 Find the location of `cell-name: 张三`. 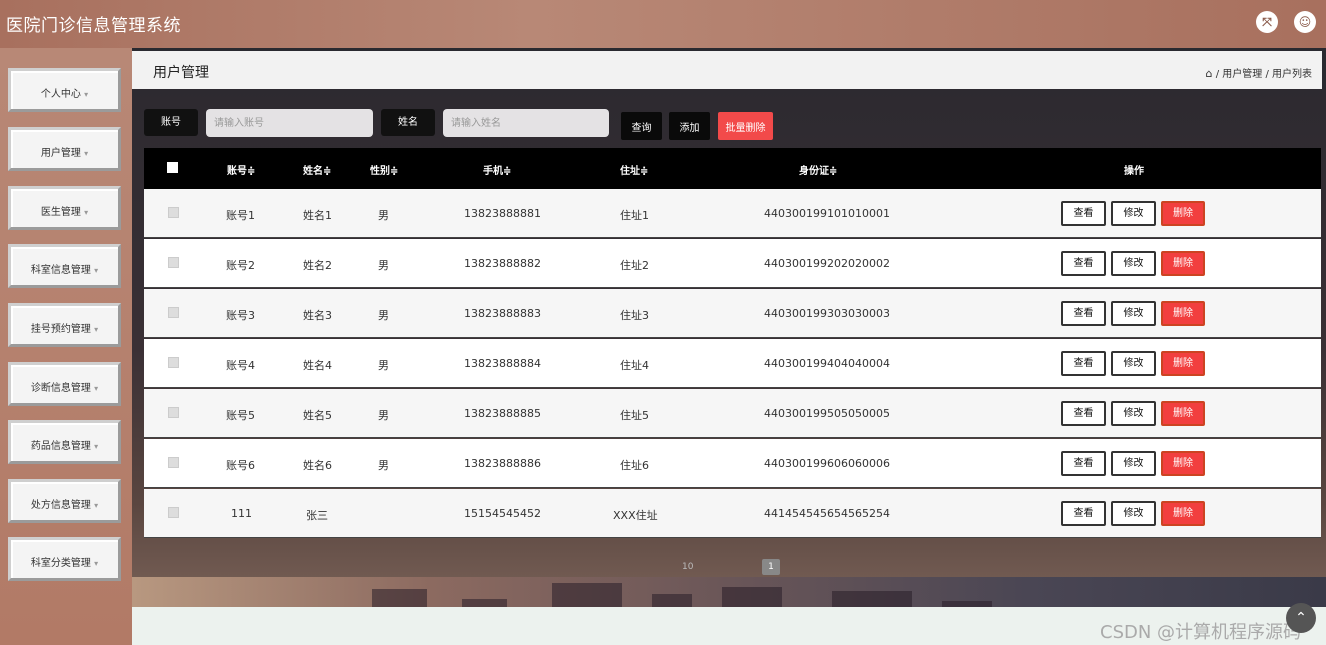

cell-name: 张三 is located at coordinates (317, 515).